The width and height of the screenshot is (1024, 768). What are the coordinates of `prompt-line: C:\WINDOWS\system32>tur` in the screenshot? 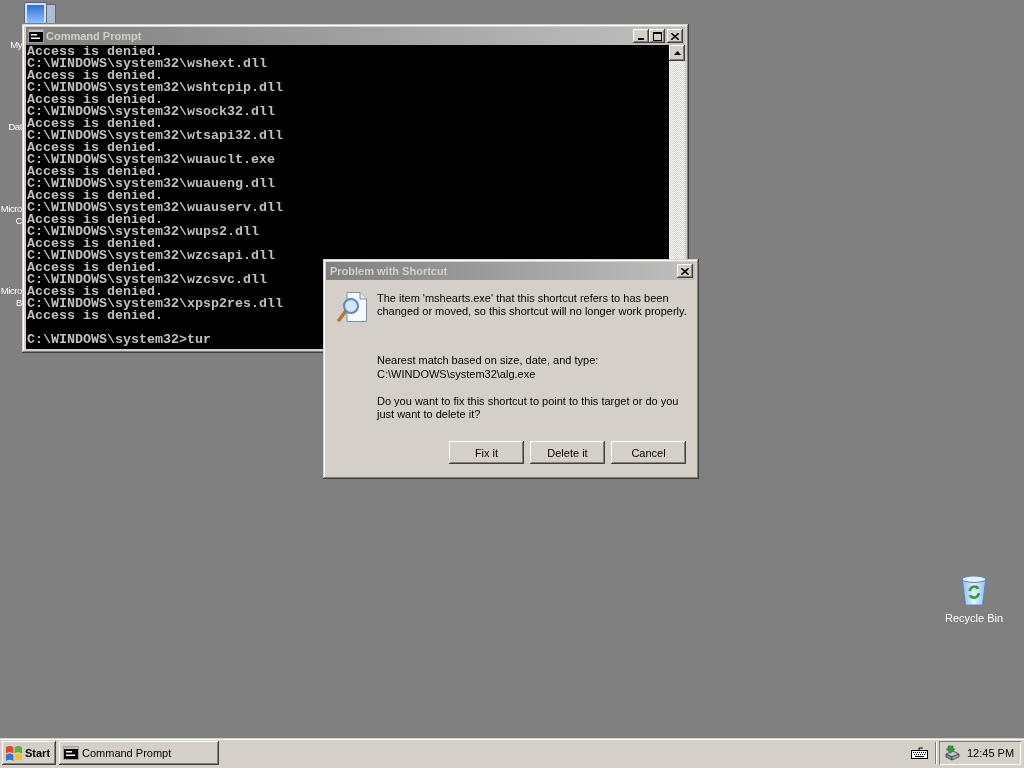 It's located at (119, 340).